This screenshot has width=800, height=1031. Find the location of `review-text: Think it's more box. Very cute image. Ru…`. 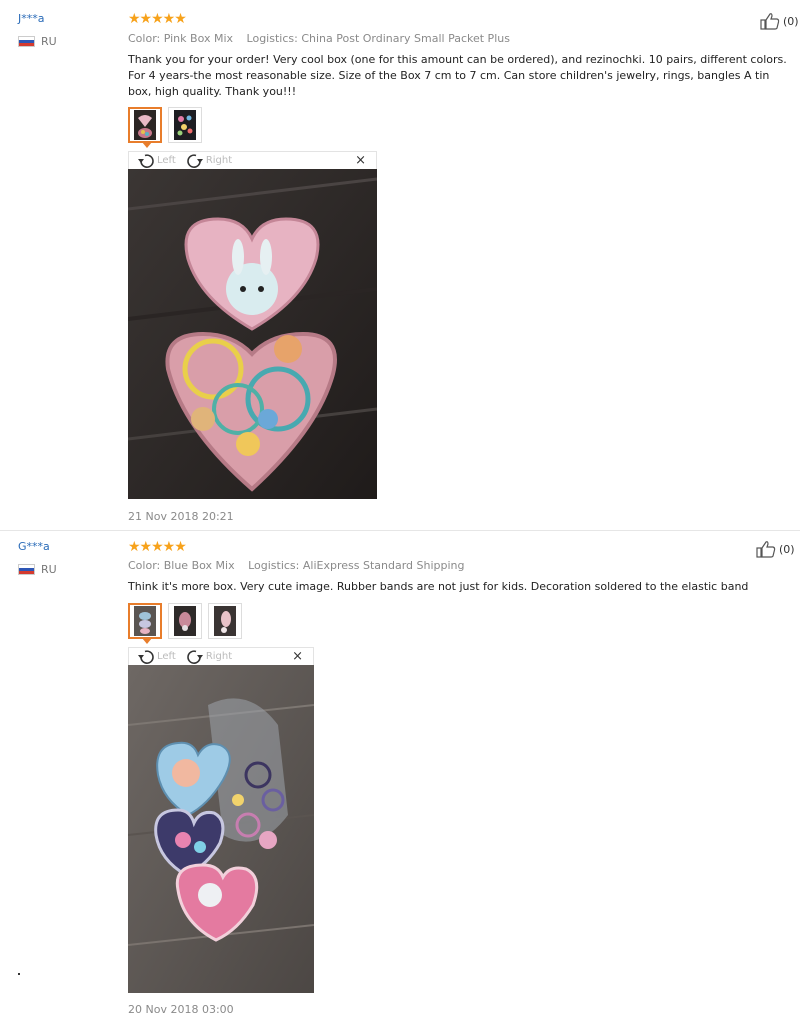

review-text: Think it's more box. Very cute image. Ru… is located at coordinates (438, 586).